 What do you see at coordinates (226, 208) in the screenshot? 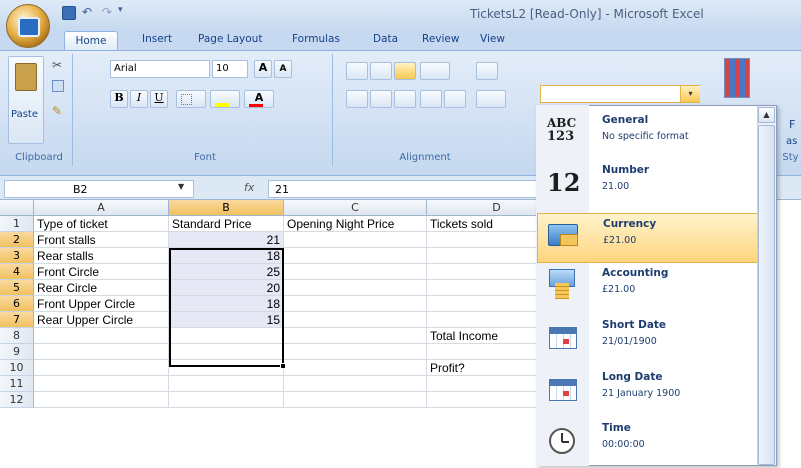
I see `column-header-b: B` at bounding box center [226, 208].